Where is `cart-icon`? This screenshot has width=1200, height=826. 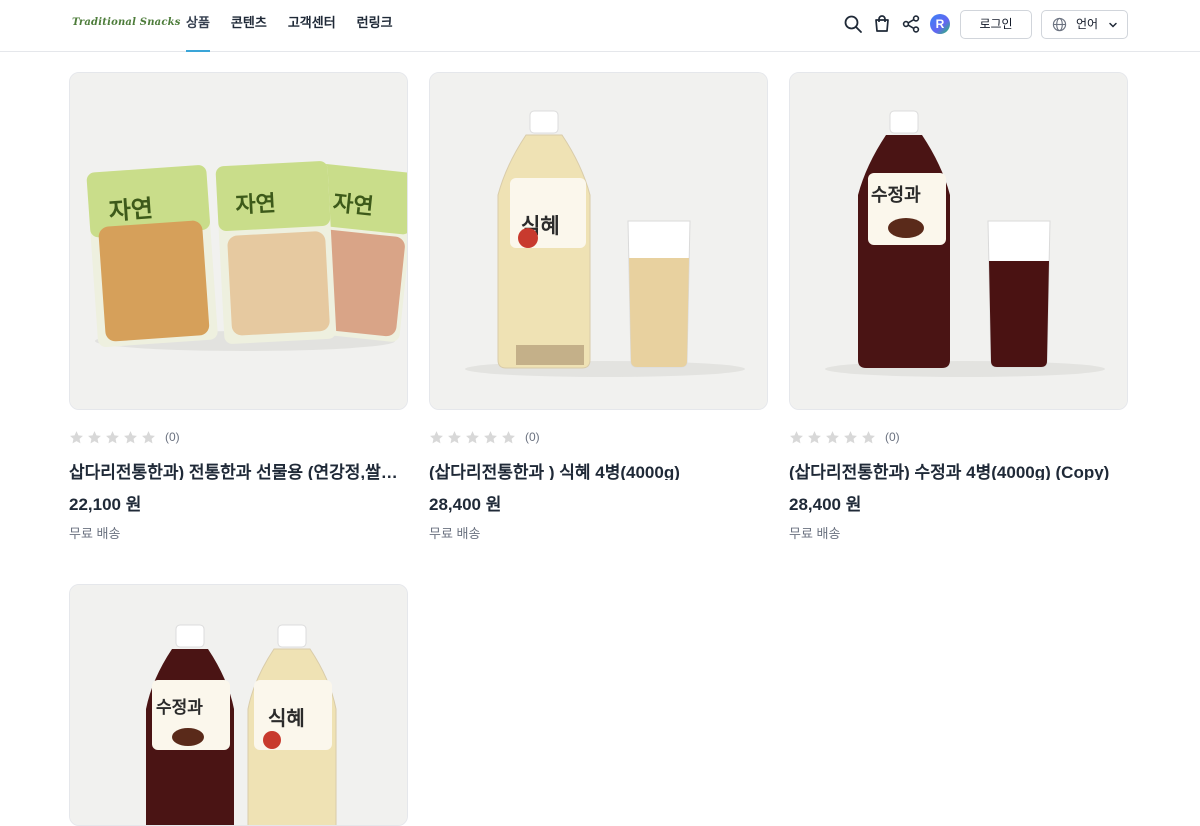
cart-icon is located at coordinates (882, 24).